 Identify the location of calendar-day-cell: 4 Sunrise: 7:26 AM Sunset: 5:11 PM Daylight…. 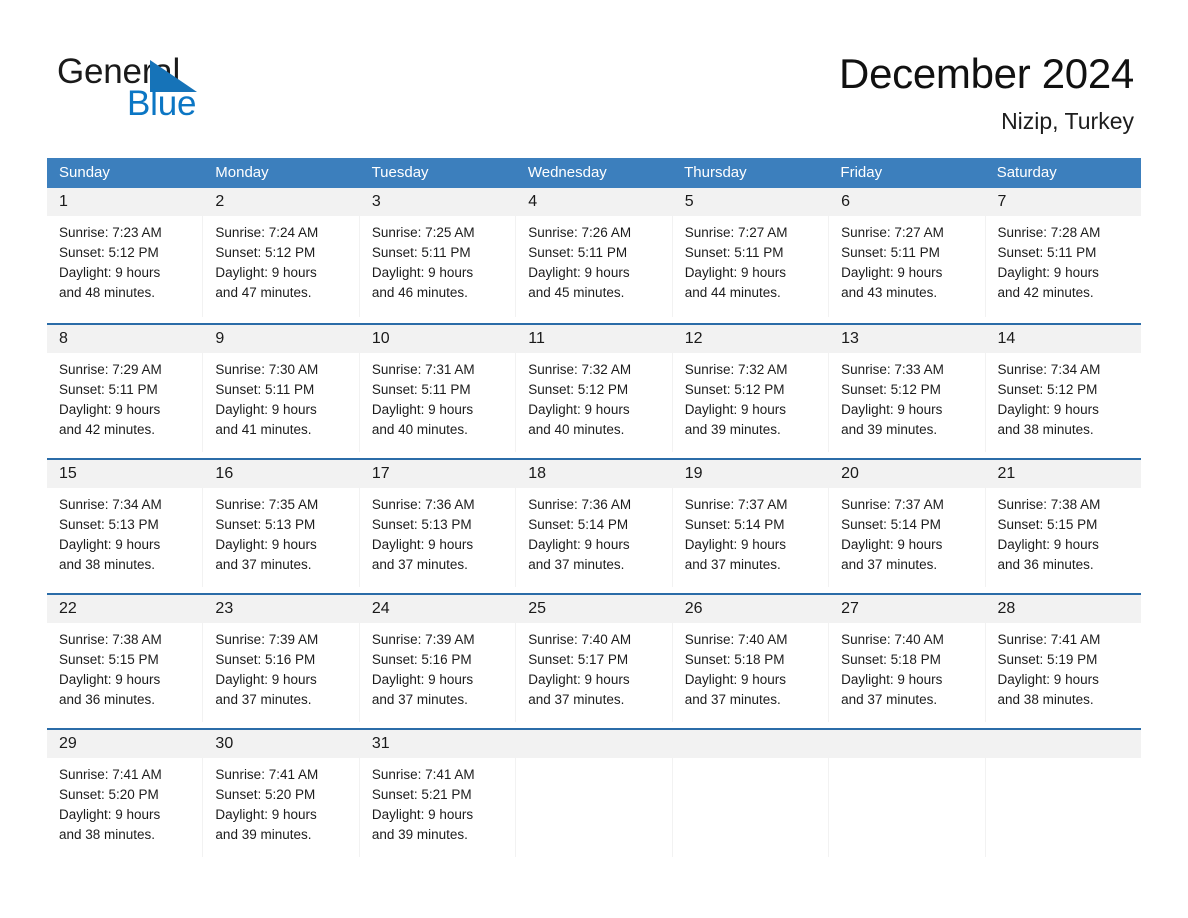
(594, 252).